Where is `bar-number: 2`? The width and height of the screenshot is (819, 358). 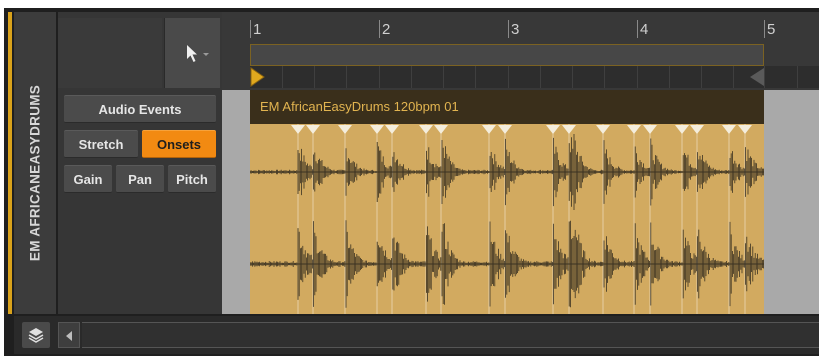 bar-number: 2 is located at coordinates (386, 29).